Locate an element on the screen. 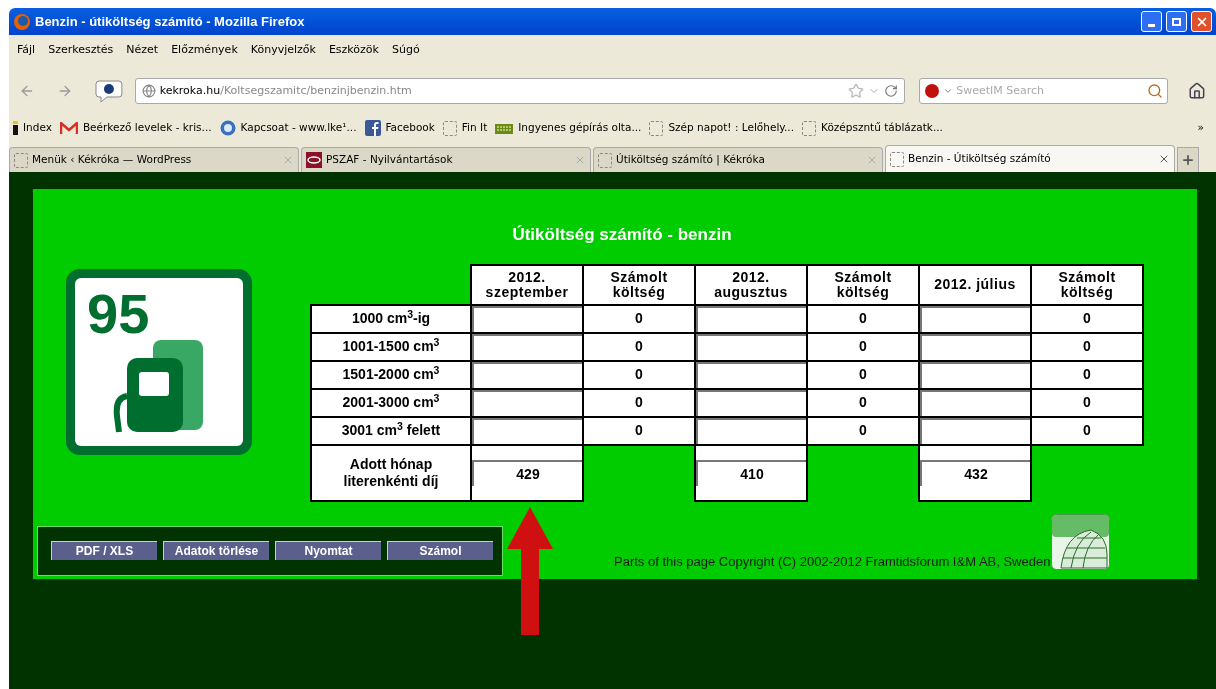 The height and width of the screenshot is (689, 1216). input-field: 432 is located at coordinates (975, 472).